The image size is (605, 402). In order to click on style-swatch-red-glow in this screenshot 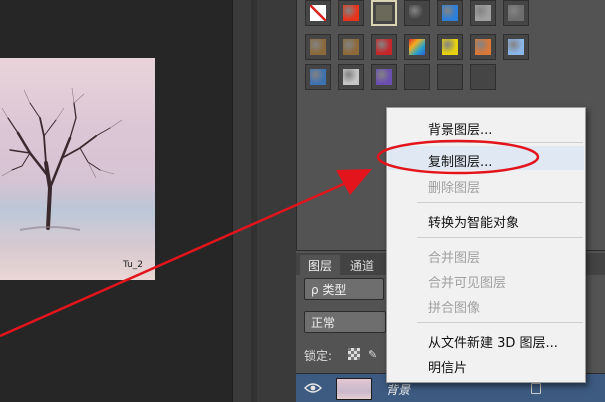, I will do `click(351, 13)`.